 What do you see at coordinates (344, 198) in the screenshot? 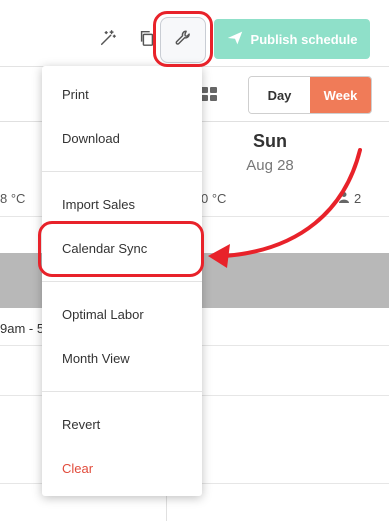
I see `person-icon` at bounding box center [344, 198].